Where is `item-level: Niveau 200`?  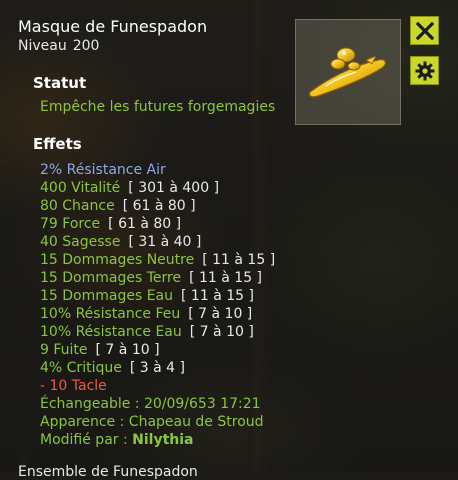 item-level: Niveau 200 is located at coordinates (58, 46).